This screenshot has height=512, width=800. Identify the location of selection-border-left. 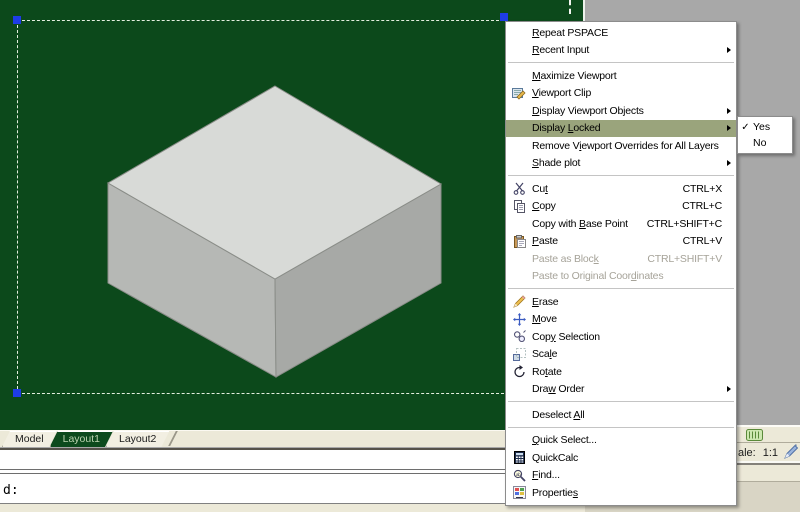
(17, 207).